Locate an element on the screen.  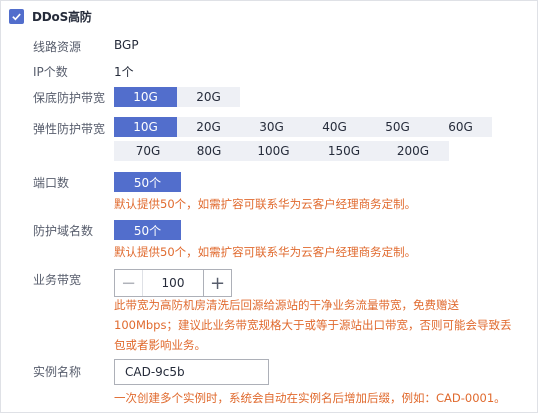
domains-hint: 默认提供50个，如需扩容可联系华为云客户经理商务定制。 is located at coordinates (265, 252).